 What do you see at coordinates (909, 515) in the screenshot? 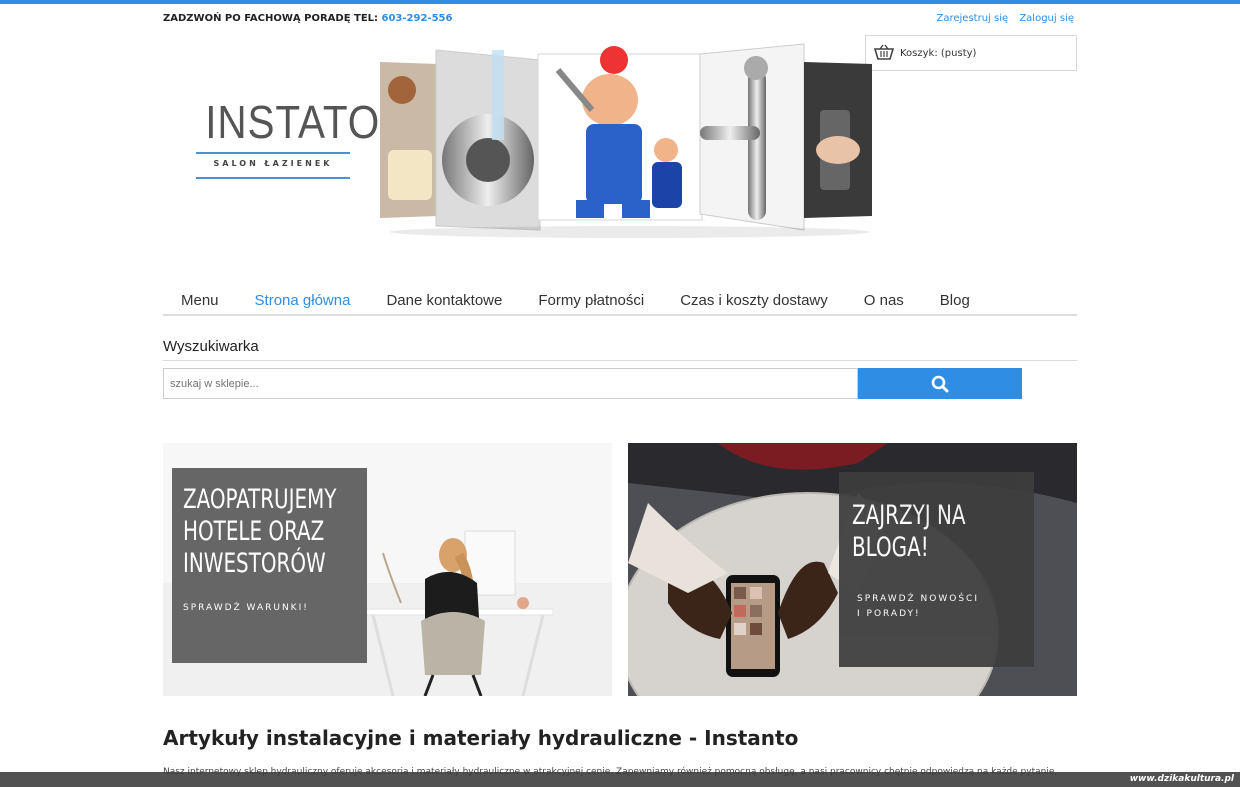
I see `banner-blog-title-1: ZAJRZYJ NA` at bounding box center [909, 515].